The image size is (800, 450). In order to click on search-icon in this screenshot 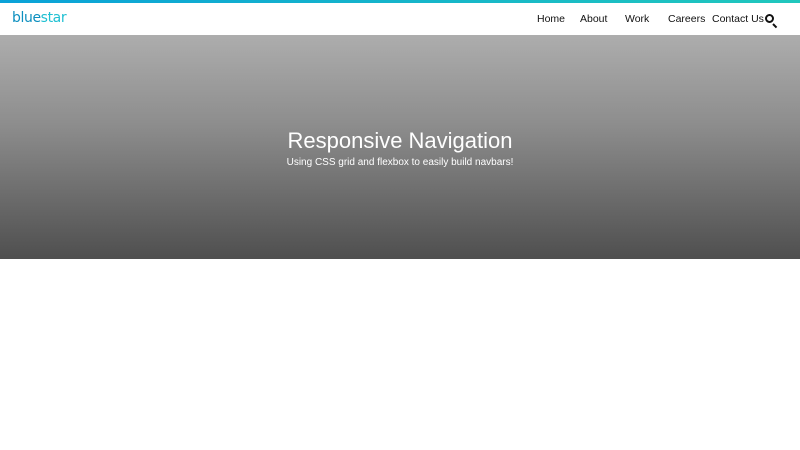, I will do `click(769, 18)`.